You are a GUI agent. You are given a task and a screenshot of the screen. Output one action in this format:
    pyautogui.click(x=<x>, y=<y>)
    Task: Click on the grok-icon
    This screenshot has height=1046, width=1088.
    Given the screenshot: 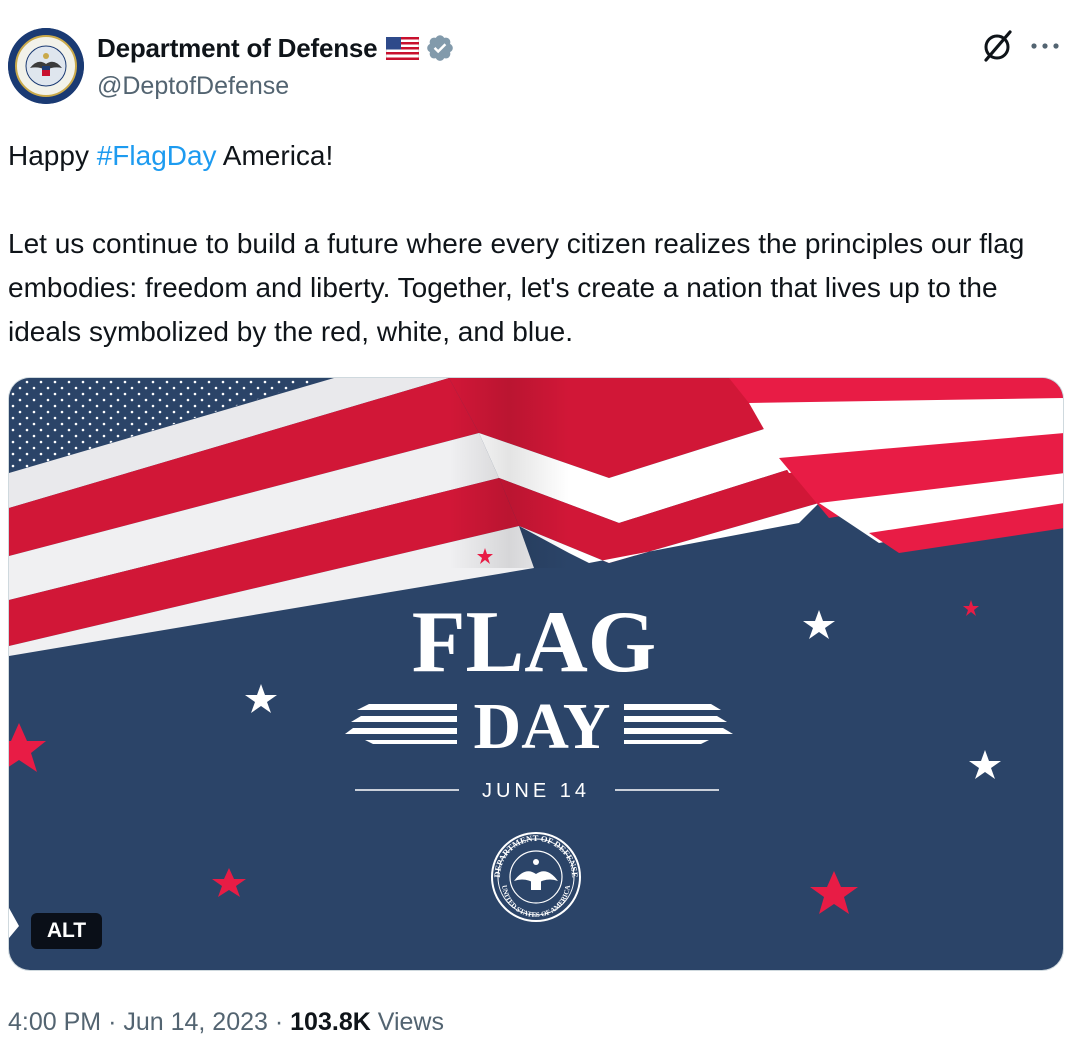 What is the action you would take?
    pyautogui.click(x=998, y=46)
    